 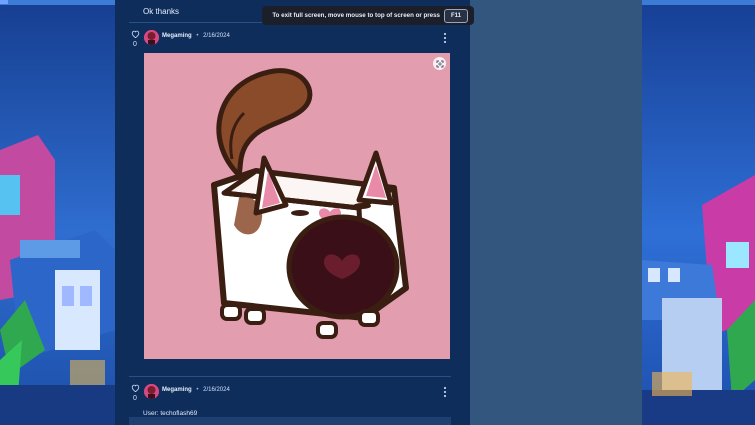 I want to click on window-corner-indicator, so click(x=4, y=2).